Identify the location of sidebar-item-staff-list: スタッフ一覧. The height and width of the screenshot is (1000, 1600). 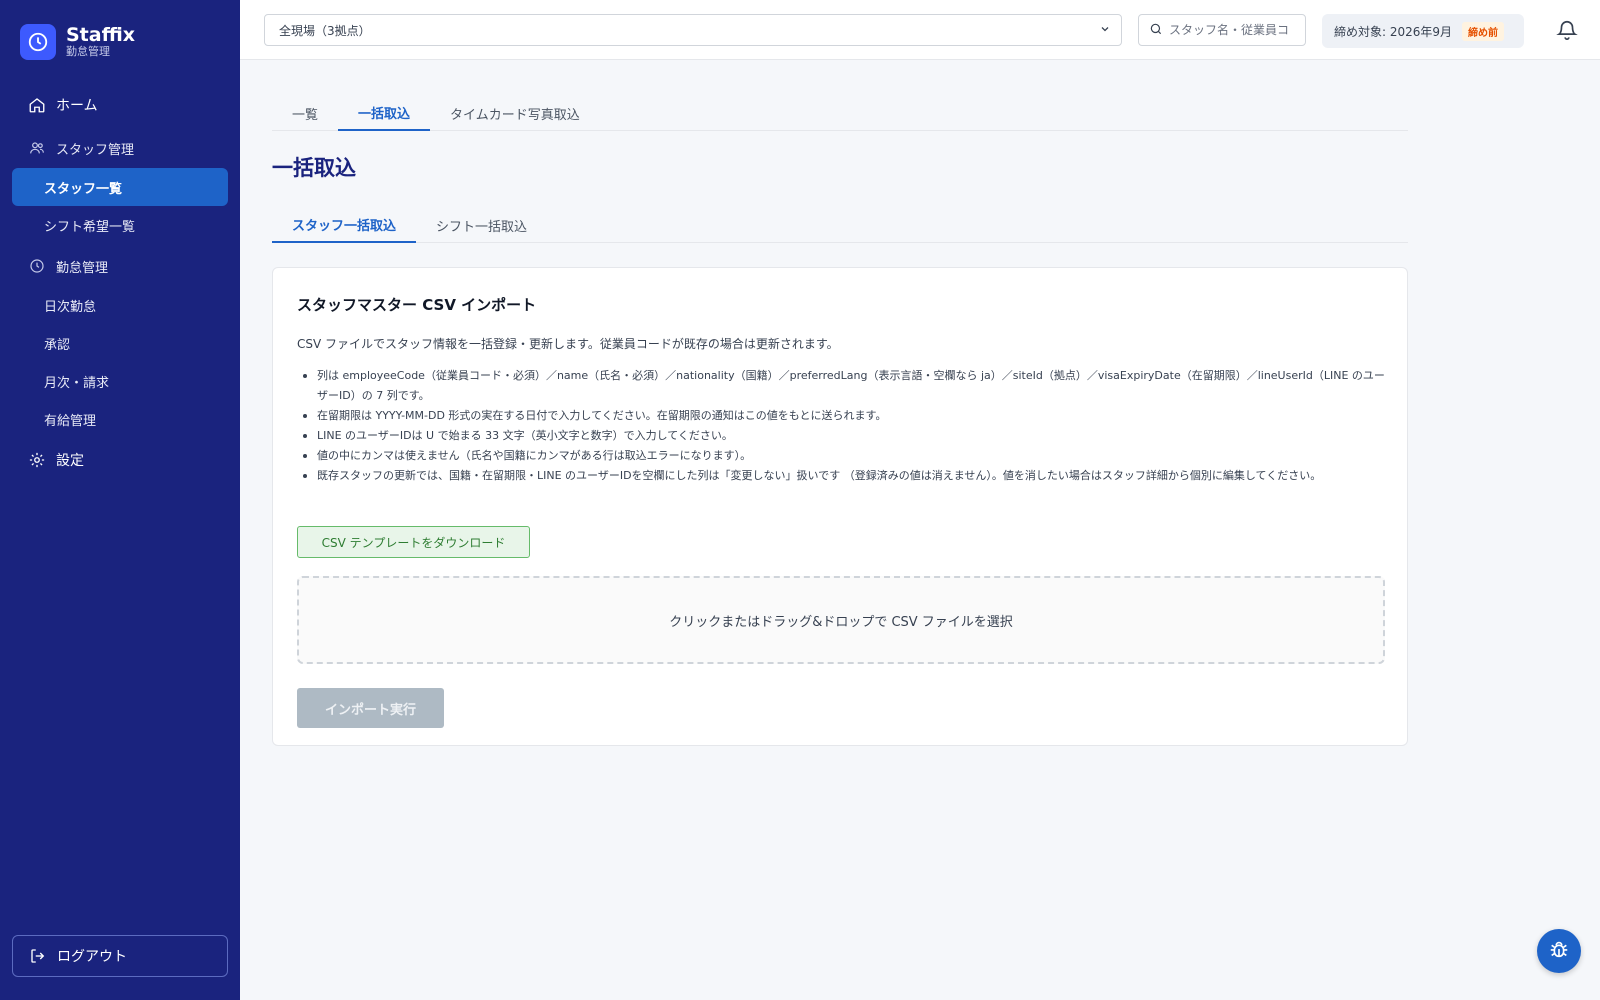
(120, 187).